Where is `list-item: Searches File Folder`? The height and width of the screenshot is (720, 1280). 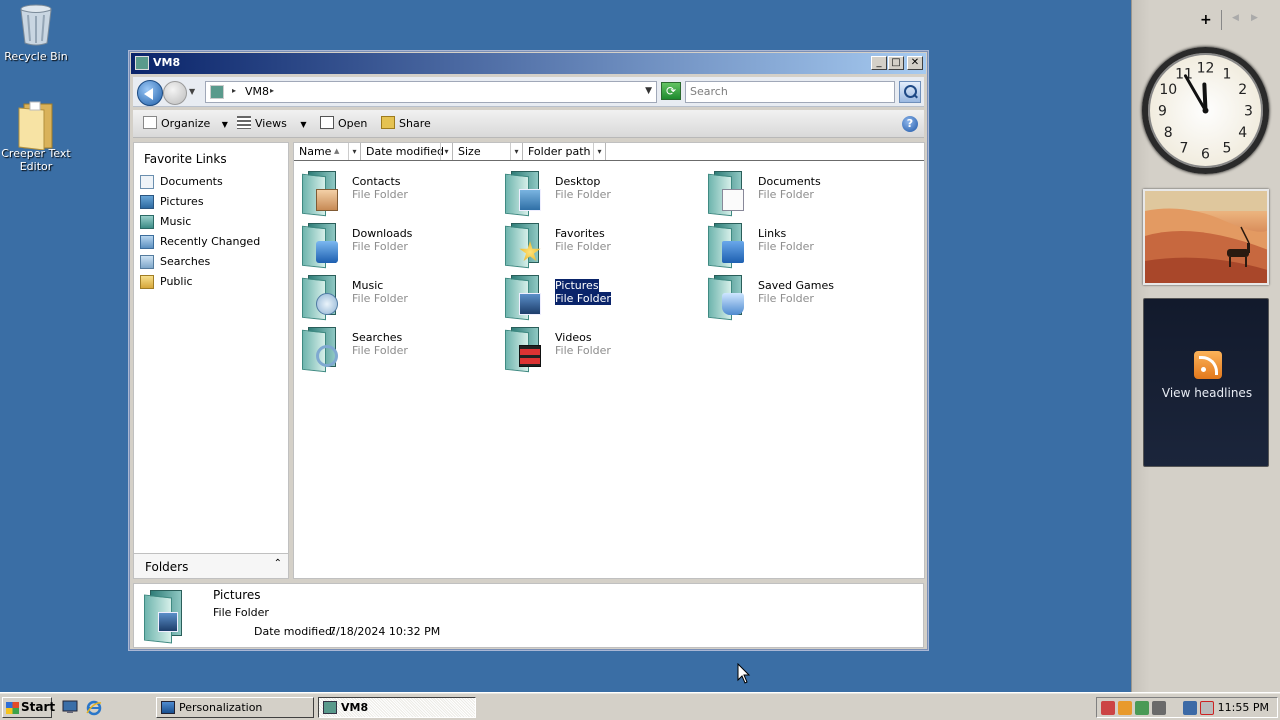 list-item: Searches File Folder is located at coordinates (396, 347).